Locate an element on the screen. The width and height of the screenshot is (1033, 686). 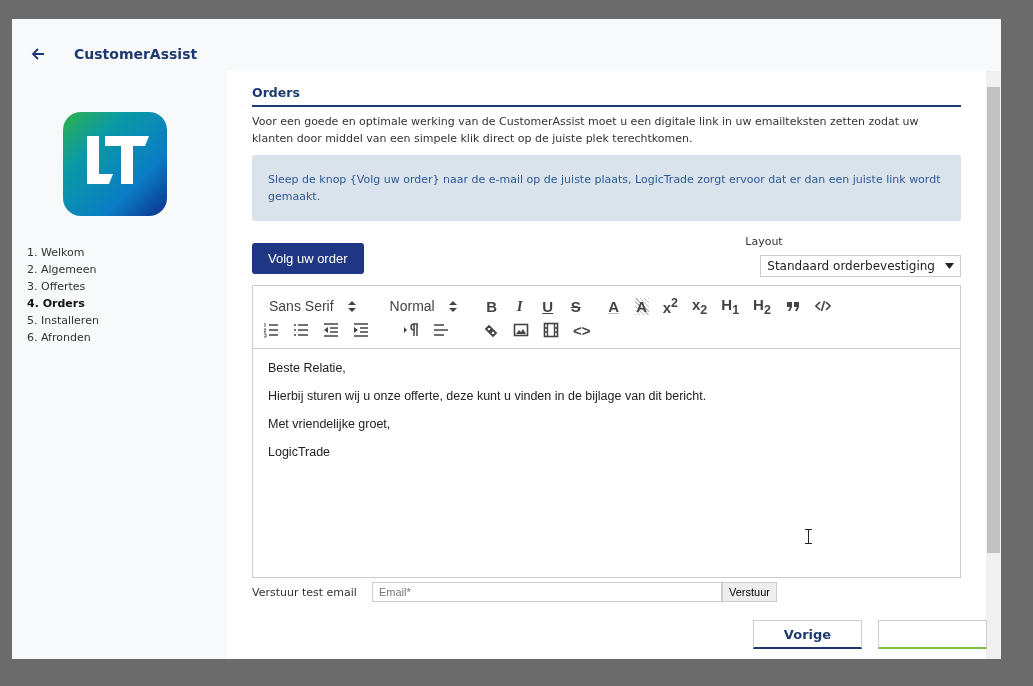
paragraph-direction-icon is located at coordinates (411, 330).